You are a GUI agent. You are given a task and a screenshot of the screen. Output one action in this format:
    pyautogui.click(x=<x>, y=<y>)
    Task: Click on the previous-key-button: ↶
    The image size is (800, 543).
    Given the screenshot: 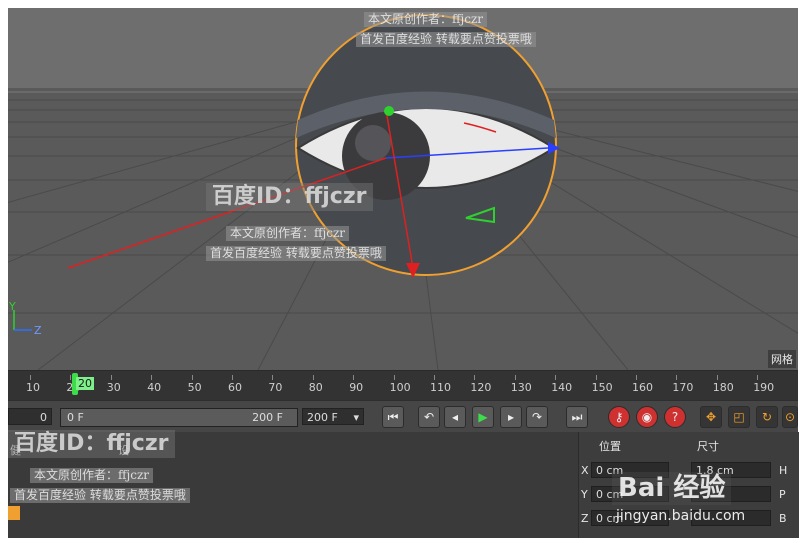 What is the action you would take?
    pyautogui.click(x=429, y=417)
    